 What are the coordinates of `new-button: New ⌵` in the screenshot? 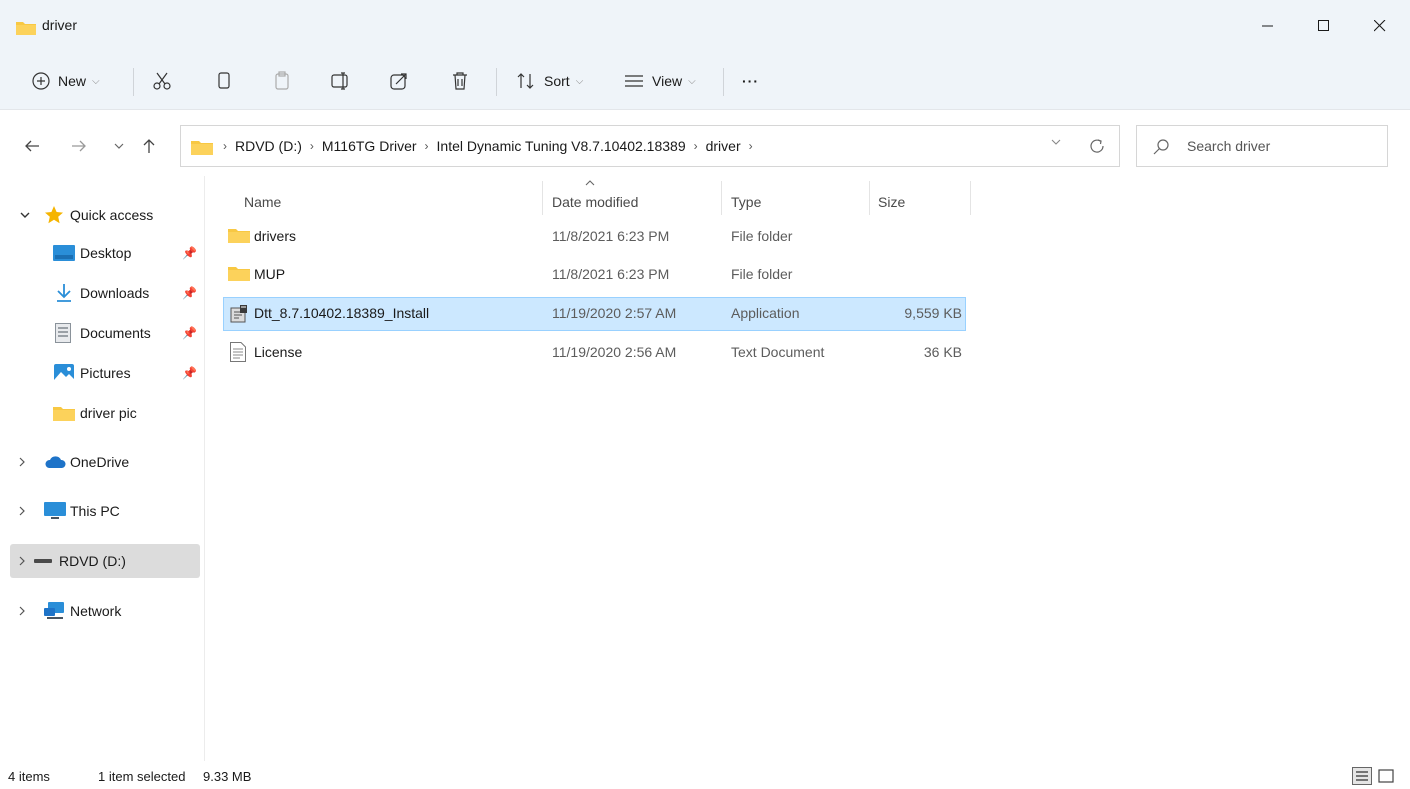 It's located at (66, 81).